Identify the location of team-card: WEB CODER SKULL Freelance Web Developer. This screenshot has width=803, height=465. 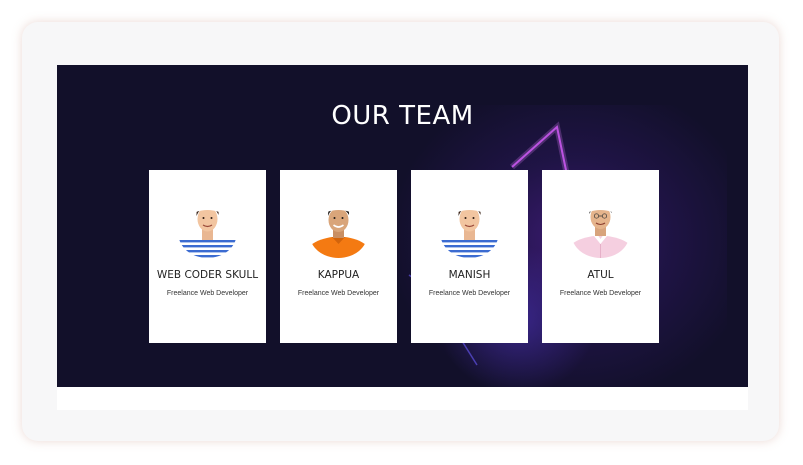
(207, 256).